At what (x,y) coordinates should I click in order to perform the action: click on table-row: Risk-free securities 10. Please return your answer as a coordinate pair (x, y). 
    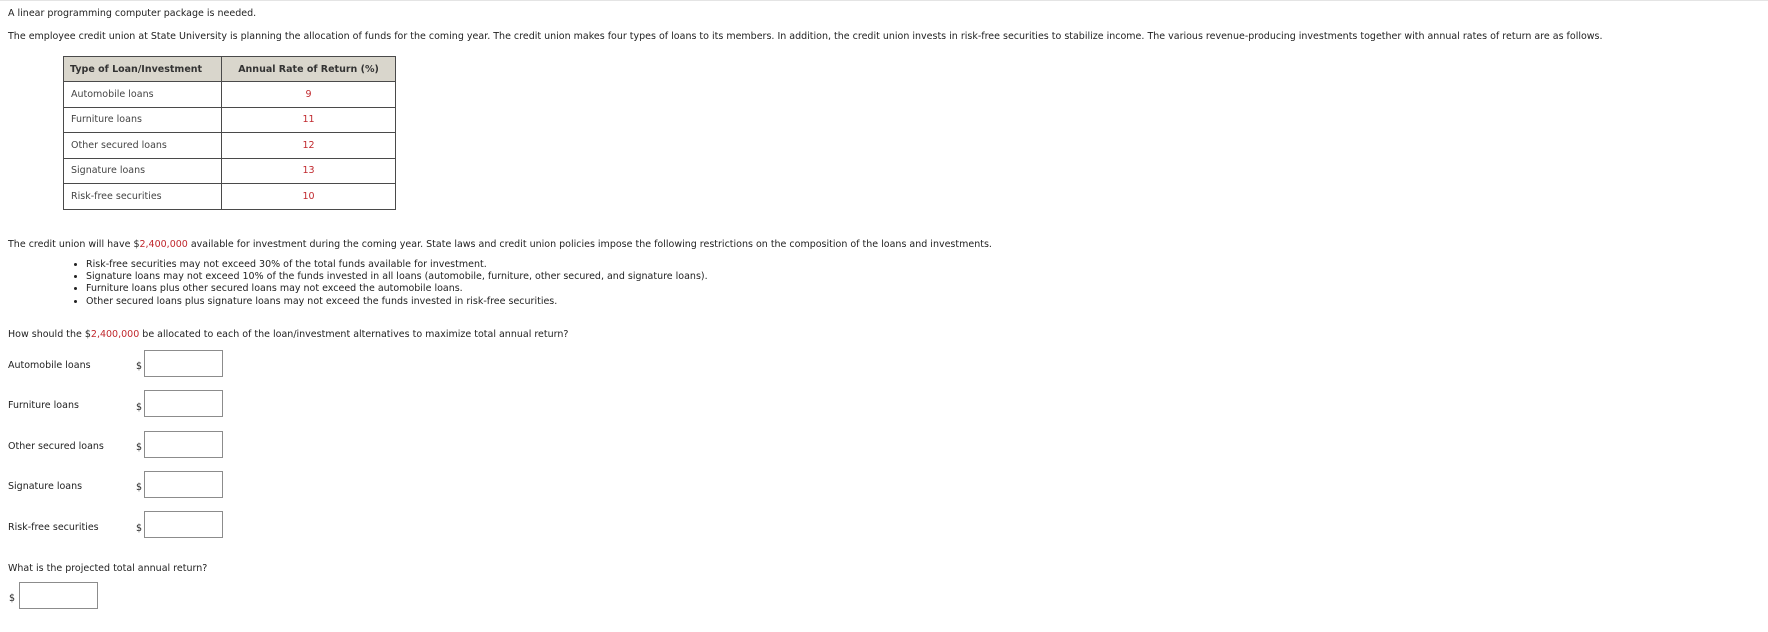
    Looking at the image, I should click on (229, 196).